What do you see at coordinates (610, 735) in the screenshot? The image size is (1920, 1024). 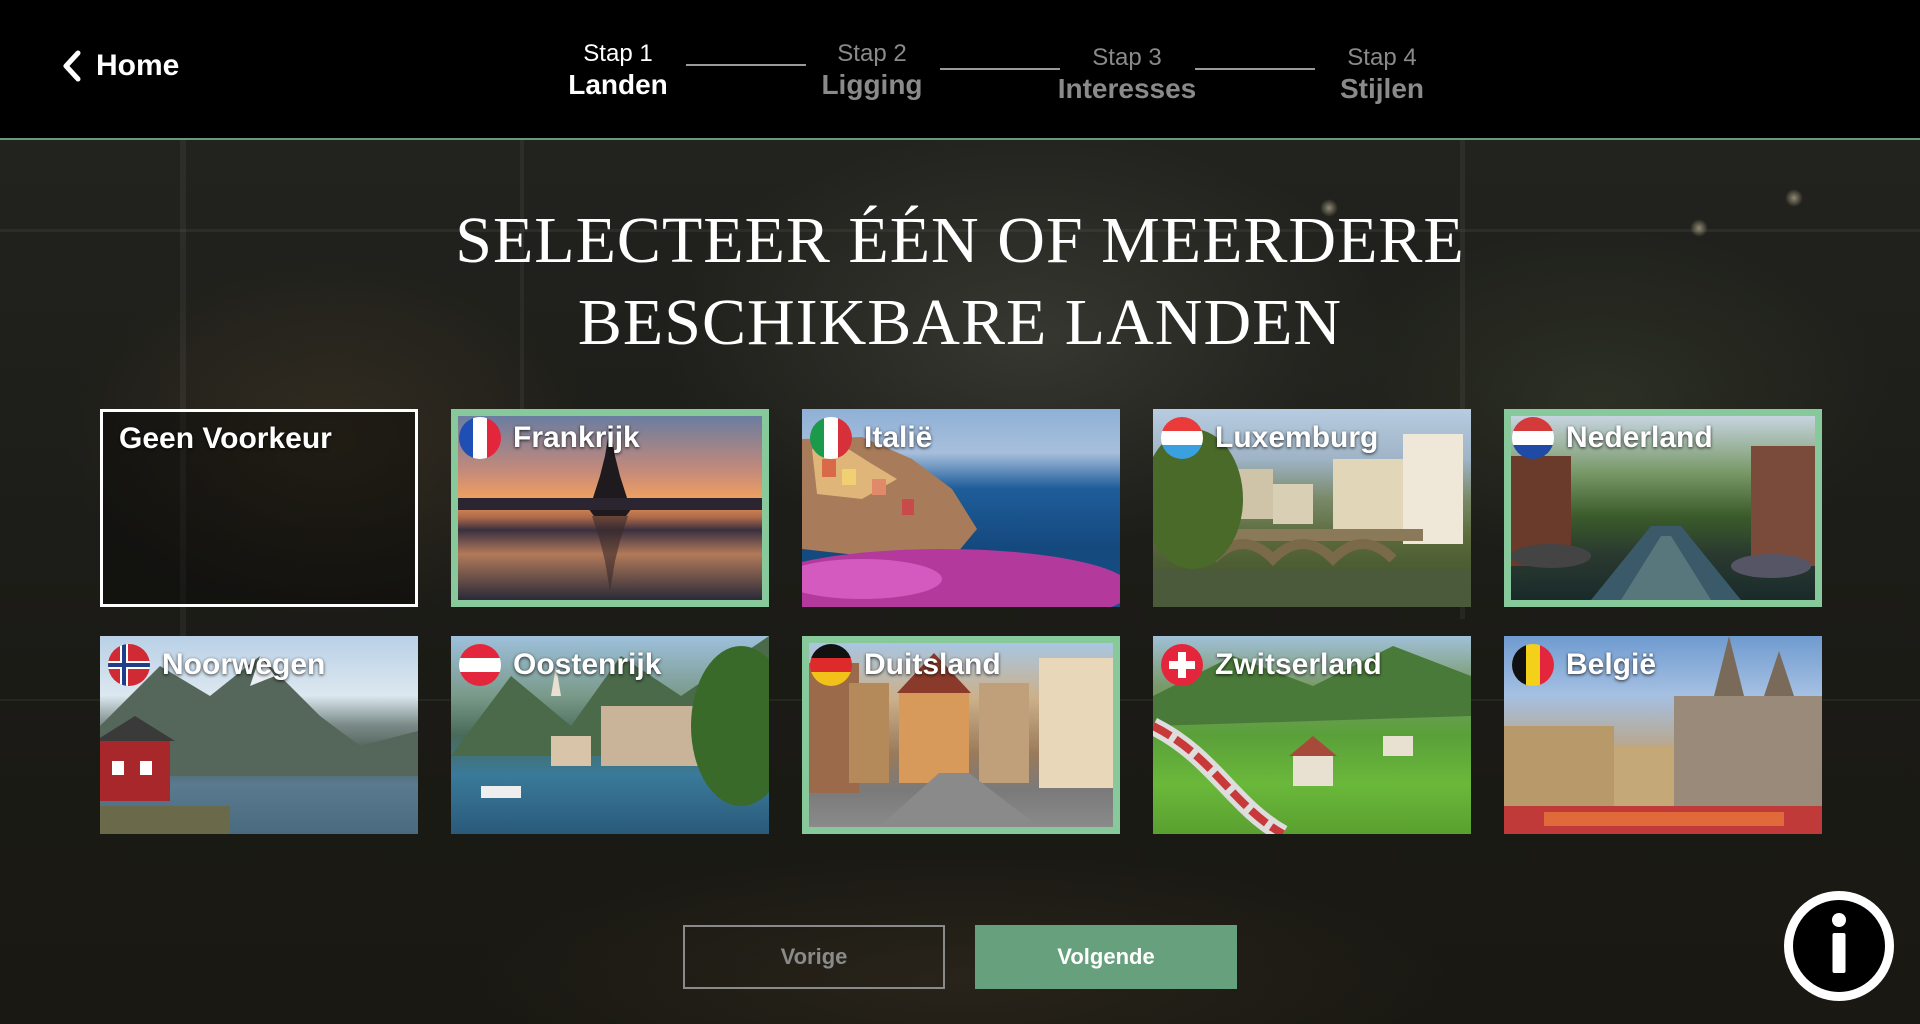 I see `country-tile-oostenrijk: Oostenrijk` at bounding box center [610, 735].